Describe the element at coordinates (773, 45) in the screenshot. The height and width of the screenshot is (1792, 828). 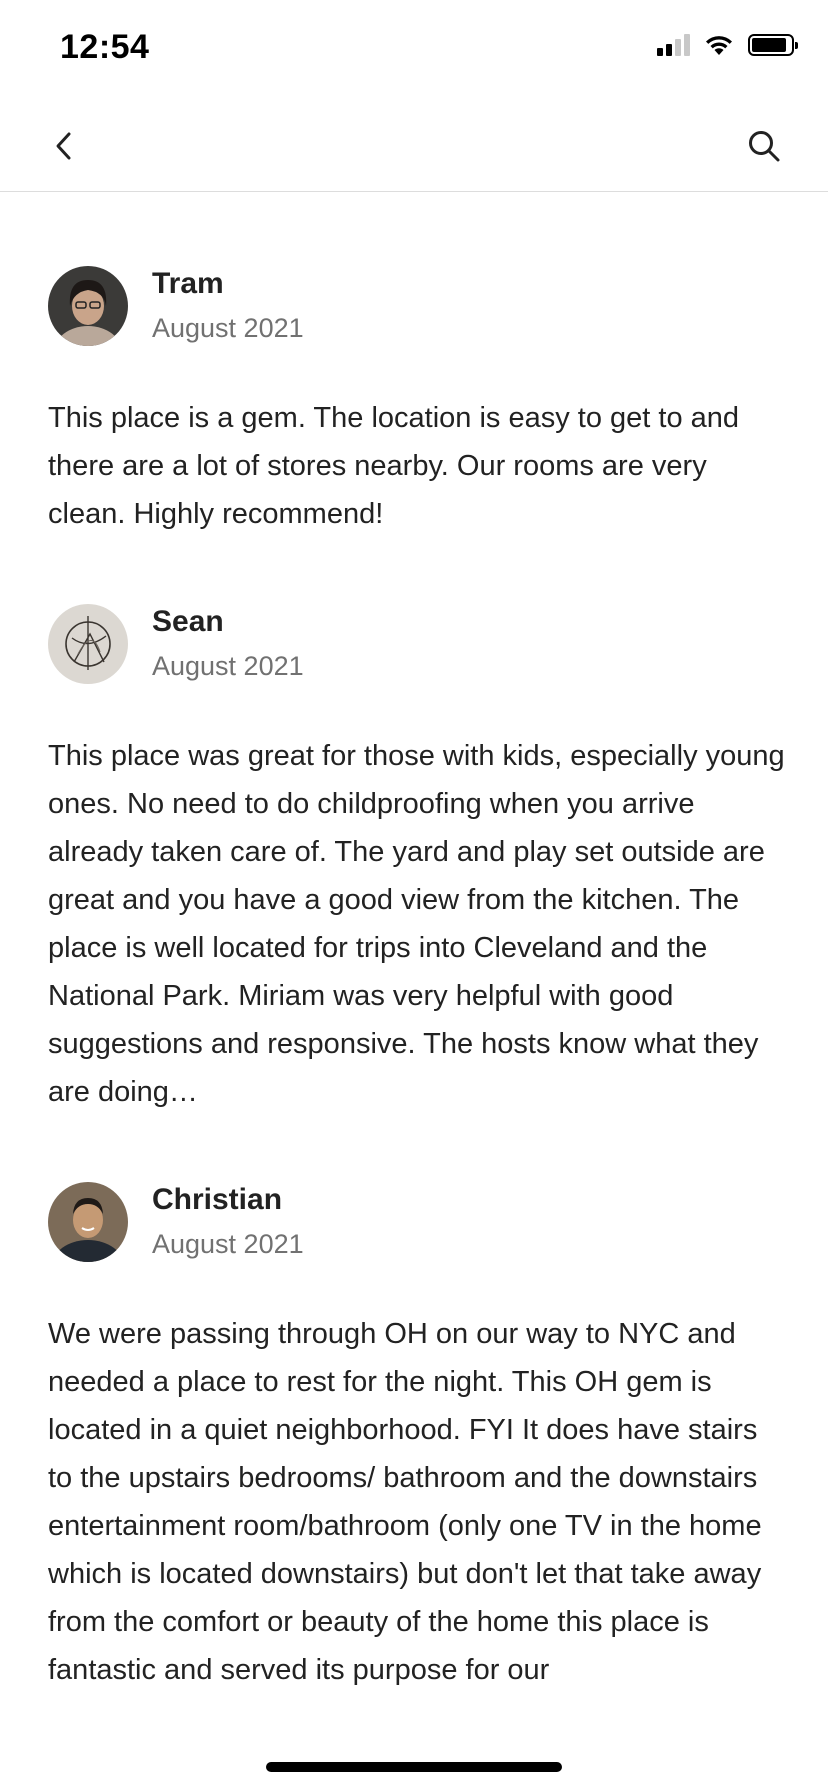
I see `battery-icon` at that location.